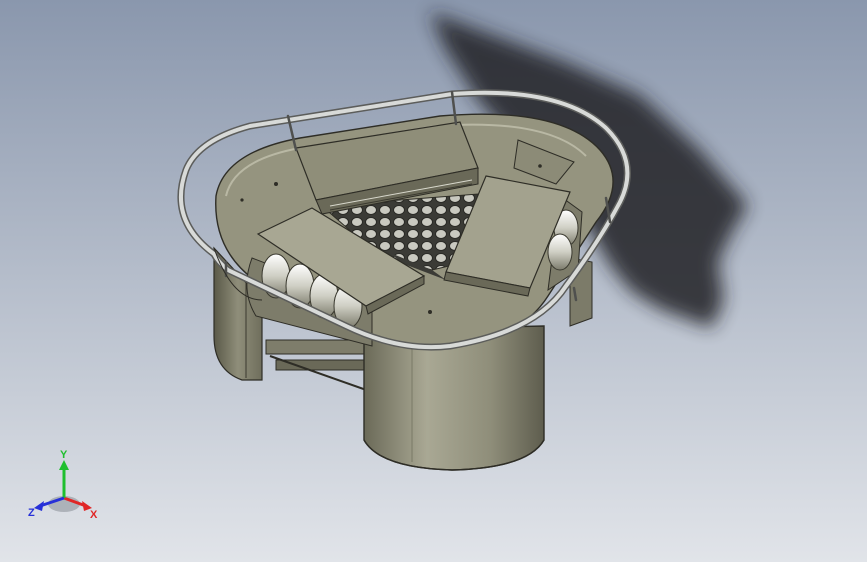 Image resolution: width=867 pixels, height=562 pixels. Describe the element at coordinates (64, 465) in the screenshot. I see `y-axis-arrow` at that location.